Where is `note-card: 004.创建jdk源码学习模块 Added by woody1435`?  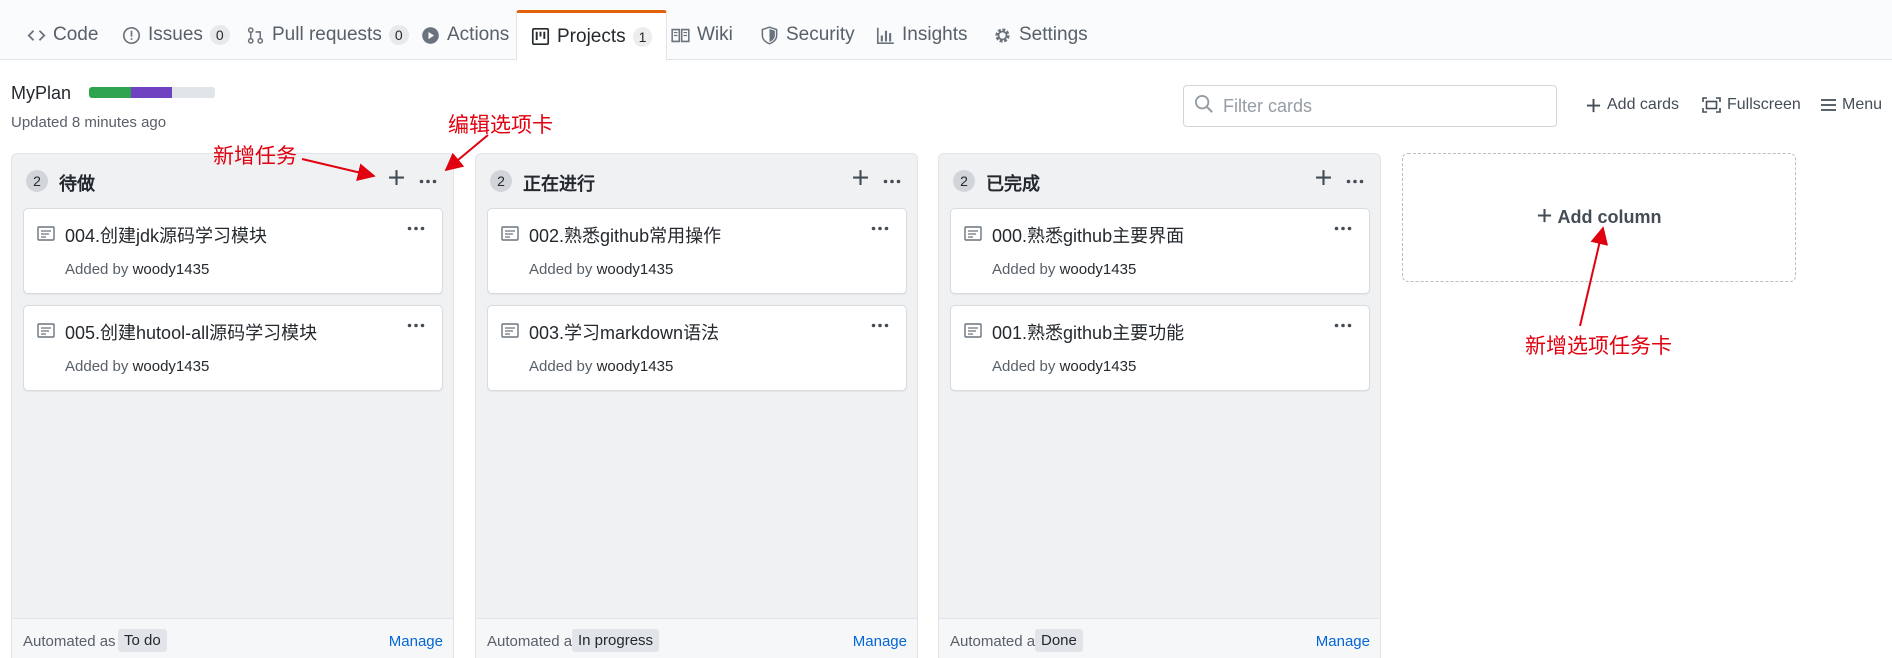
note-card: 004.创建jdk源码学习模块 Added by woody1435 is located at coordinates (233, 251).